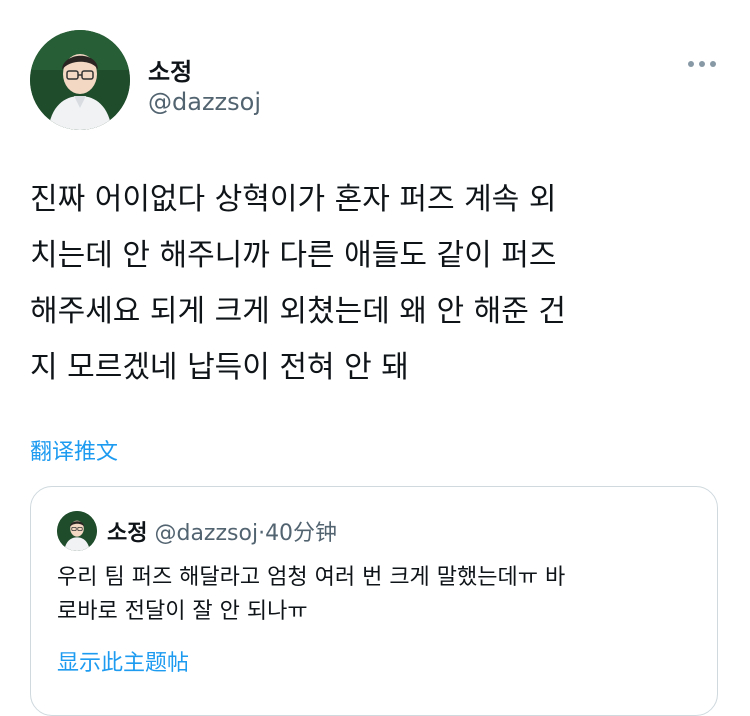  I want to click on quoted-text-line: 로바로 전달이 잘 안 되나ㅠ, so click(182, 611).